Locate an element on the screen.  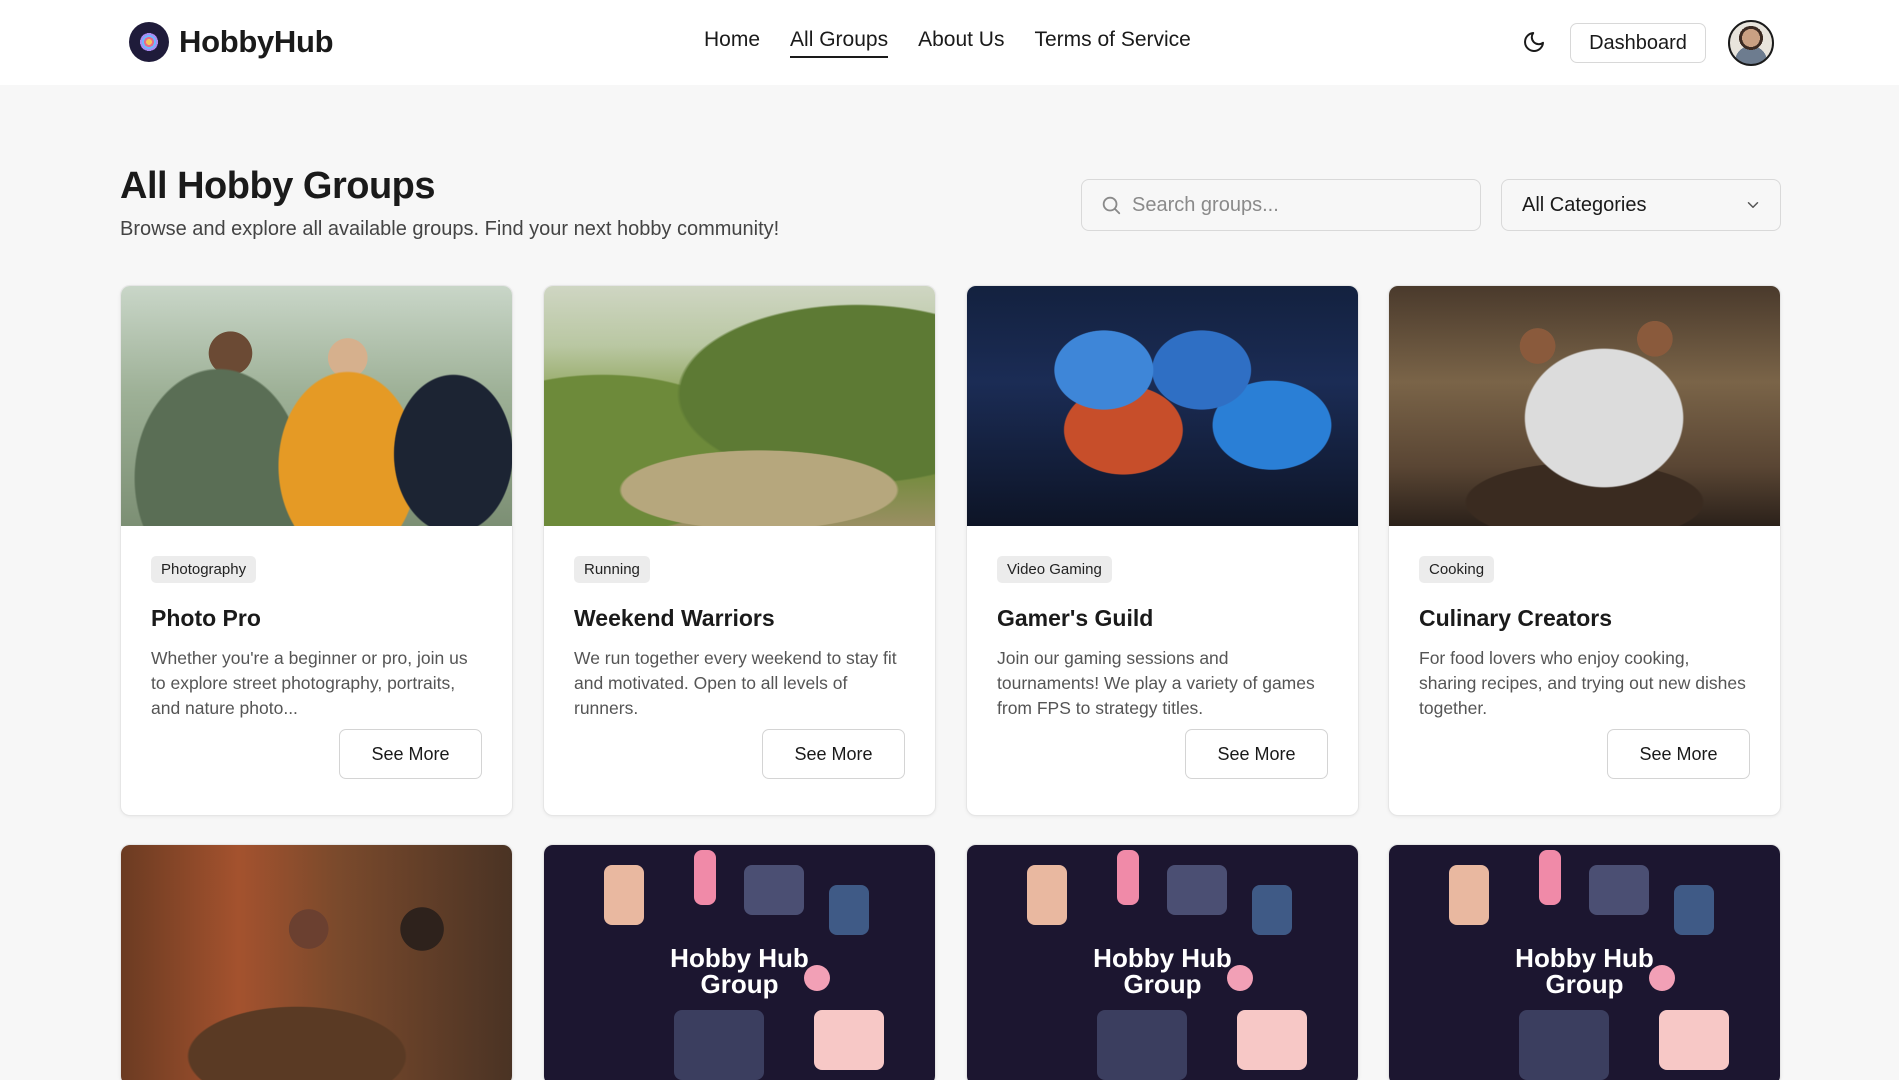
group-image-study is located at coordinates (316, 962).